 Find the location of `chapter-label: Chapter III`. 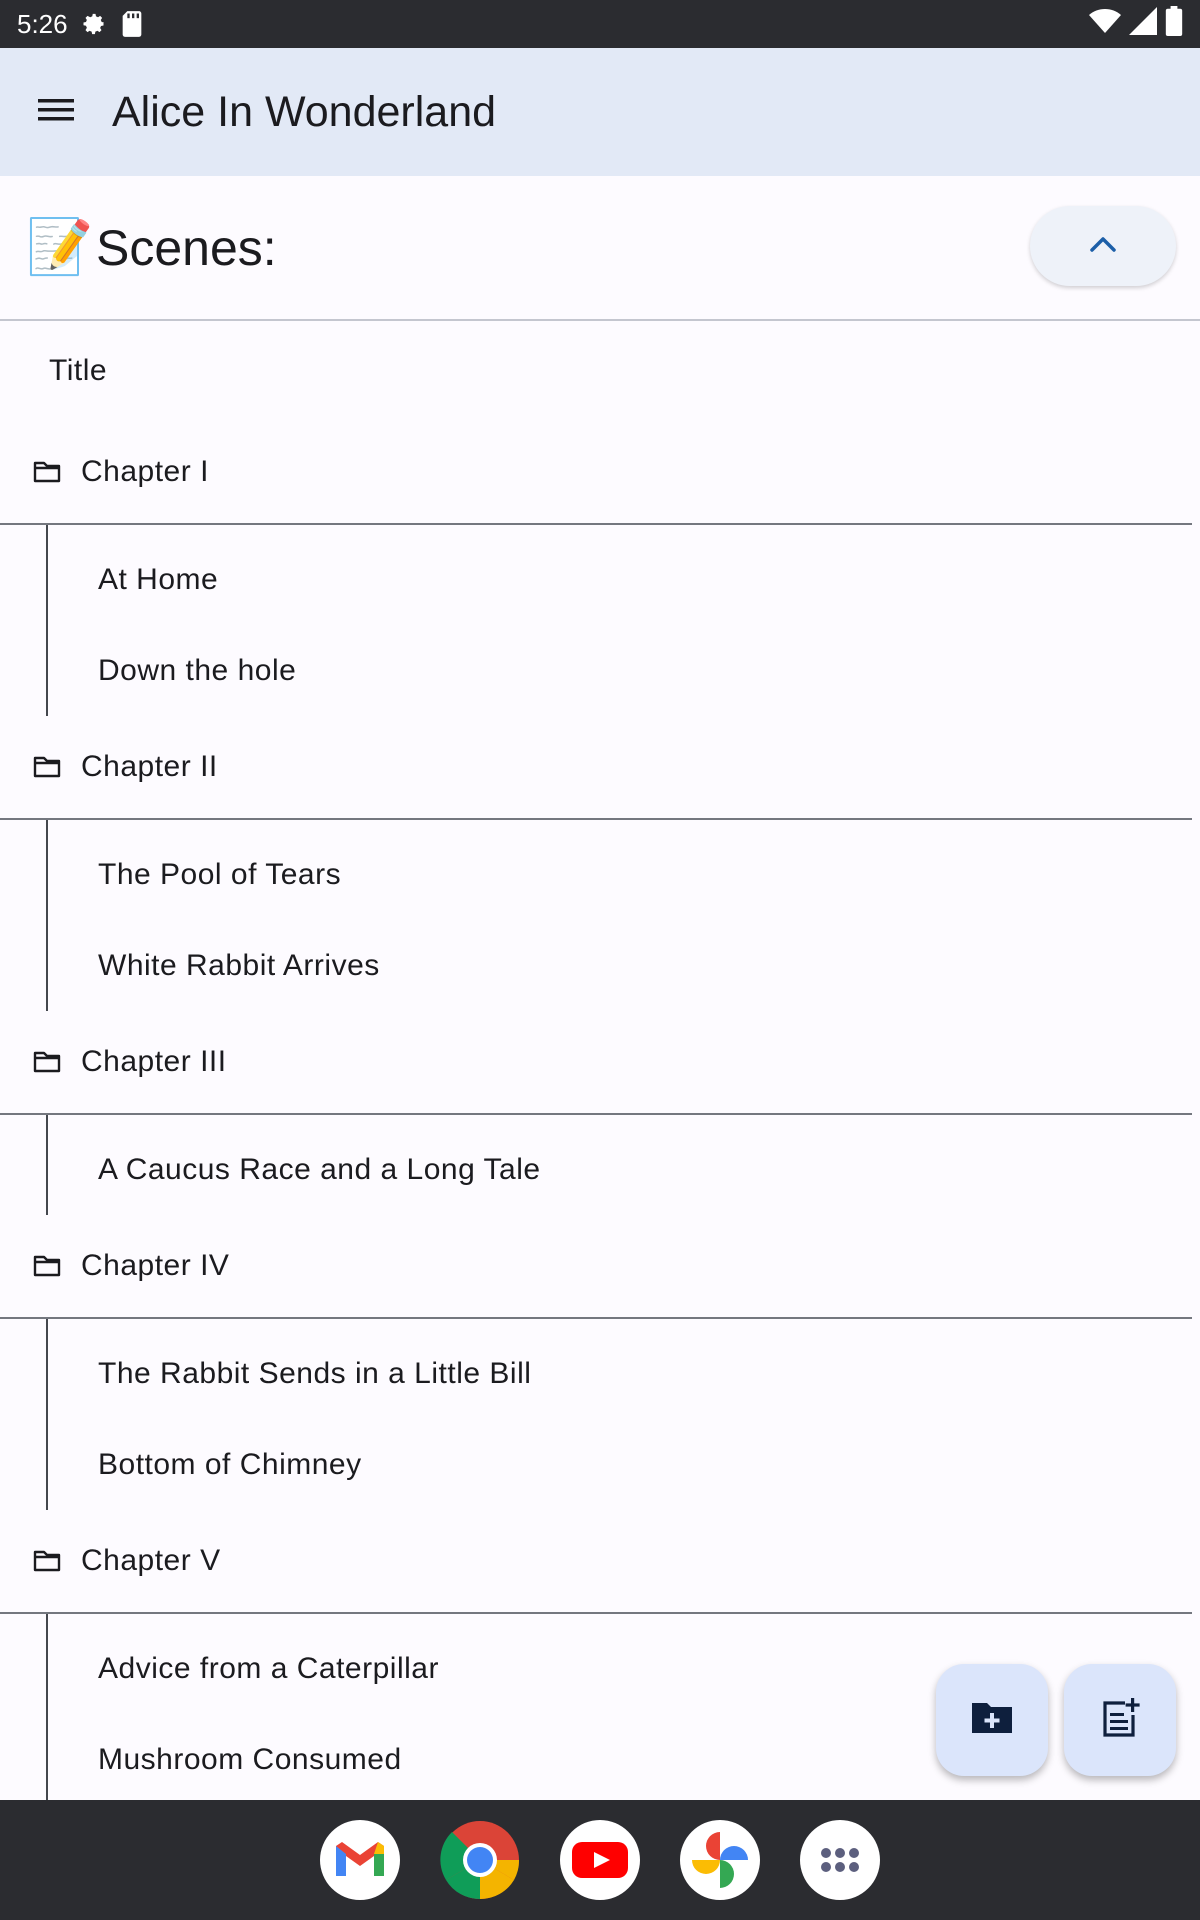

chapter-label: Chapter III is located at coordinates (154, 1061).